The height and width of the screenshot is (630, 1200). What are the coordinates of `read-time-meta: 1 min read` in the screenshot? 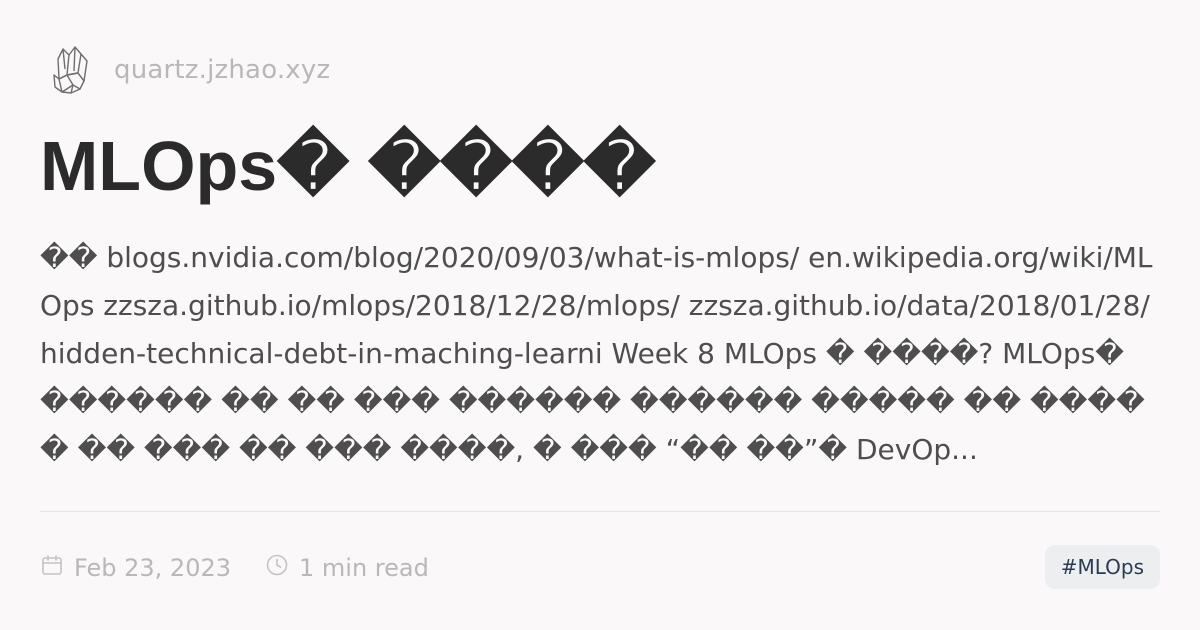 It's located at (347, 568).